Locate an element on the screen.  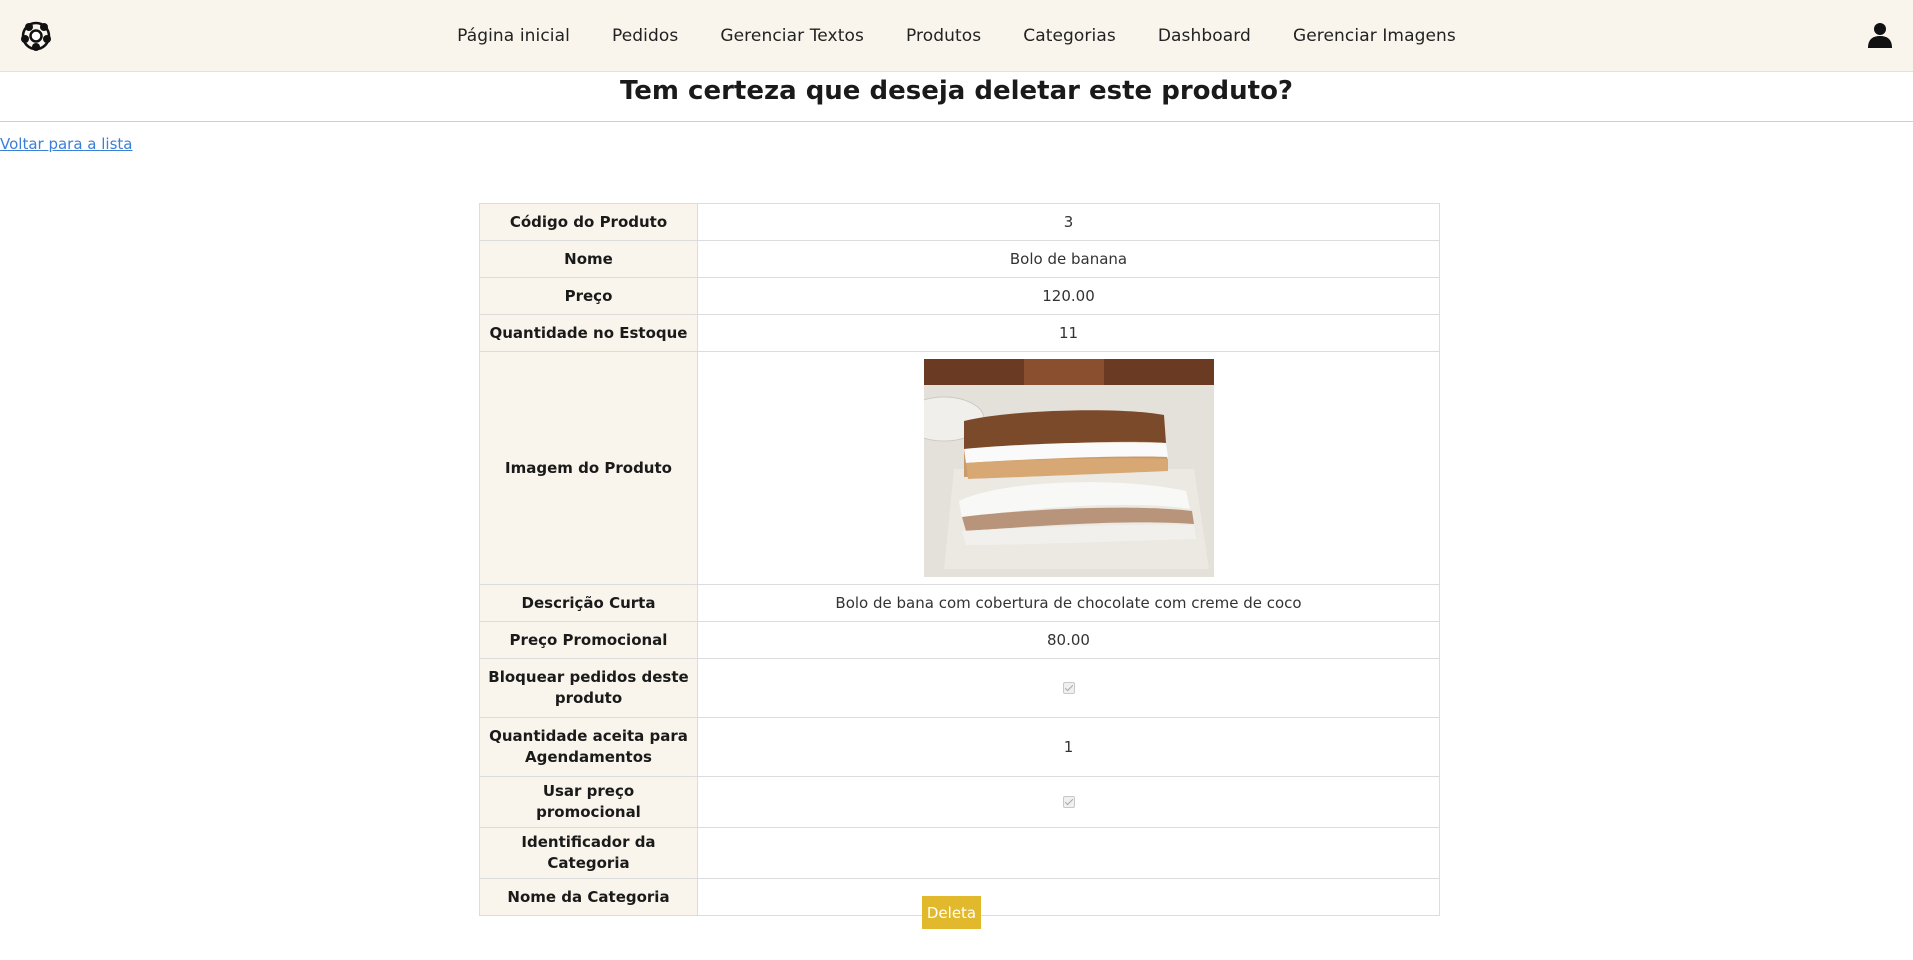
bloquear-pedidos-checkbox is located at coordinates (1068, 688).